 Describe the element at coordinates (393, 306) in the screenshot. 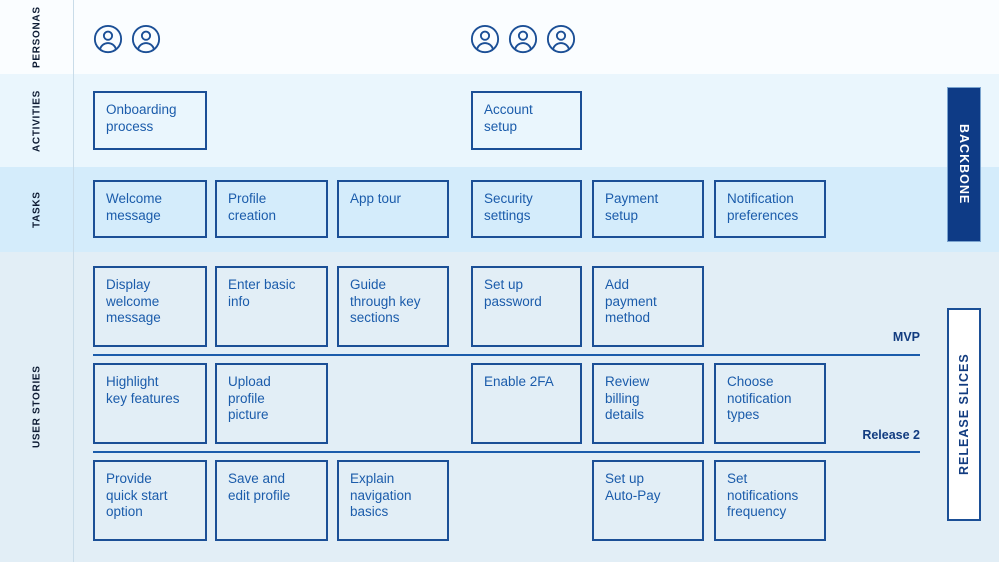

I see `user-story-card-r1-c3: Guide through key sections` at that location.